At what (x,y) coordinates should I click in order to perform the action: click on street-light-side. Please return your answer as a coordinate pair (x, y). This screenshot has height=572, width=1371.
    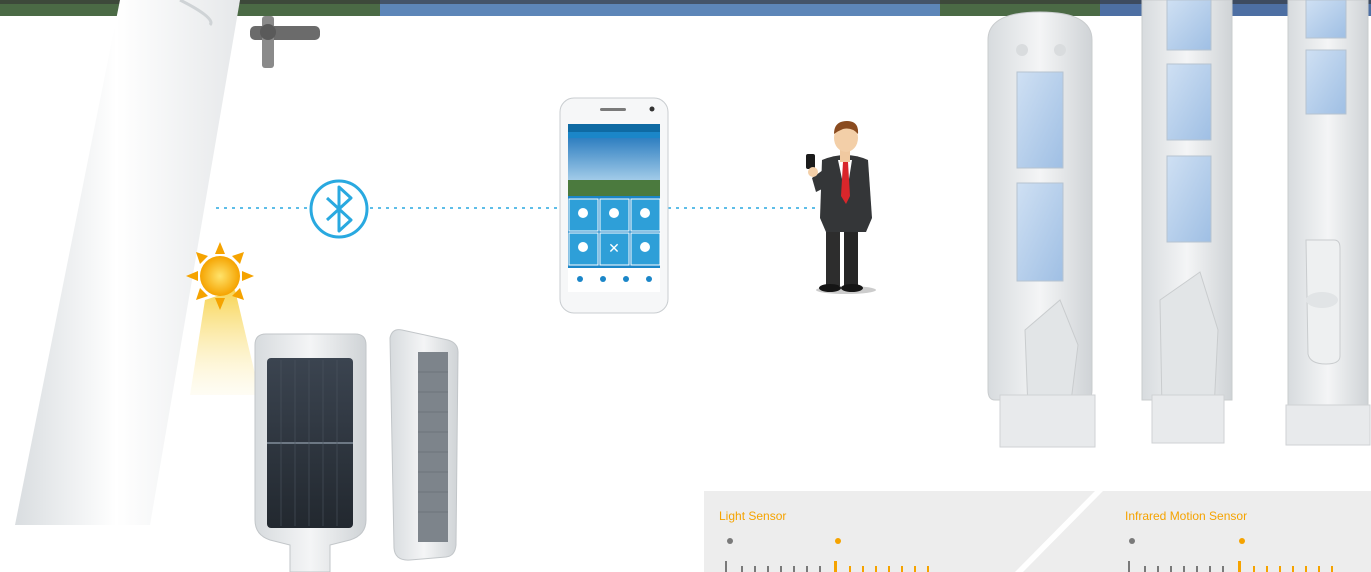
    Looking at the image, I should click on (424, 445).